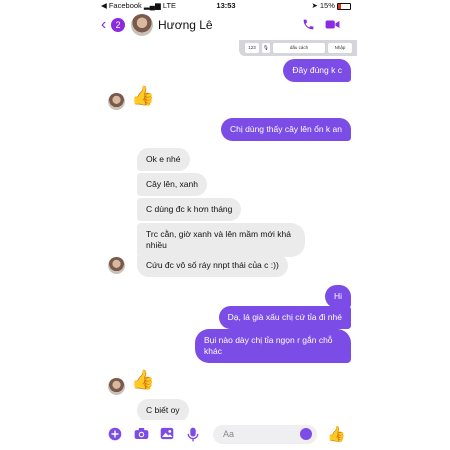  I want to click on key-space: dấu cách, so click(299, 48).